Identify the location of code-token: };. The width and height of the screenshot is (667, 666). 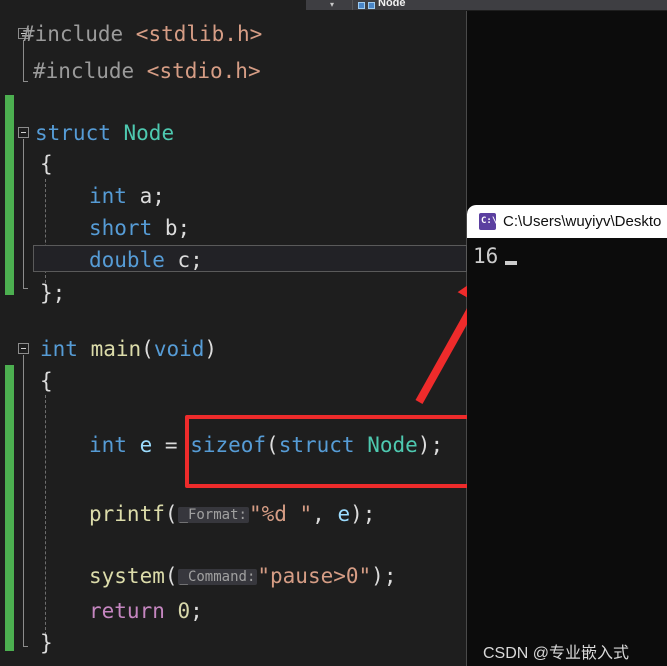
(53, 293).